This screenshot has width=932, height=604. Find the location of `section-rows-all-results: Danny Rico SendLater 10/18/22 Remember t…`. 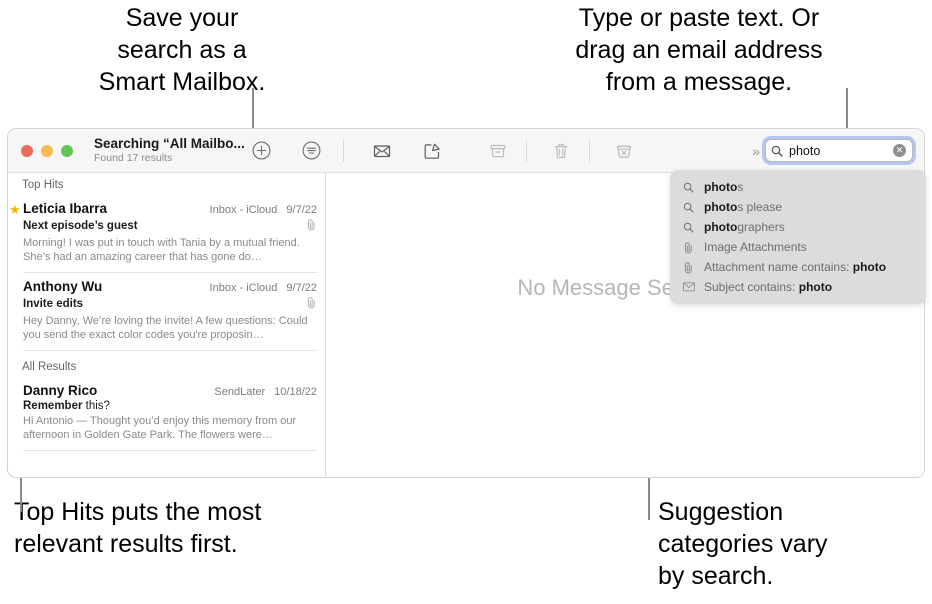

section-rows-all-results: Danny Rico SendLater 10/18/22 Remember t… is located at coordinates (166, 414).